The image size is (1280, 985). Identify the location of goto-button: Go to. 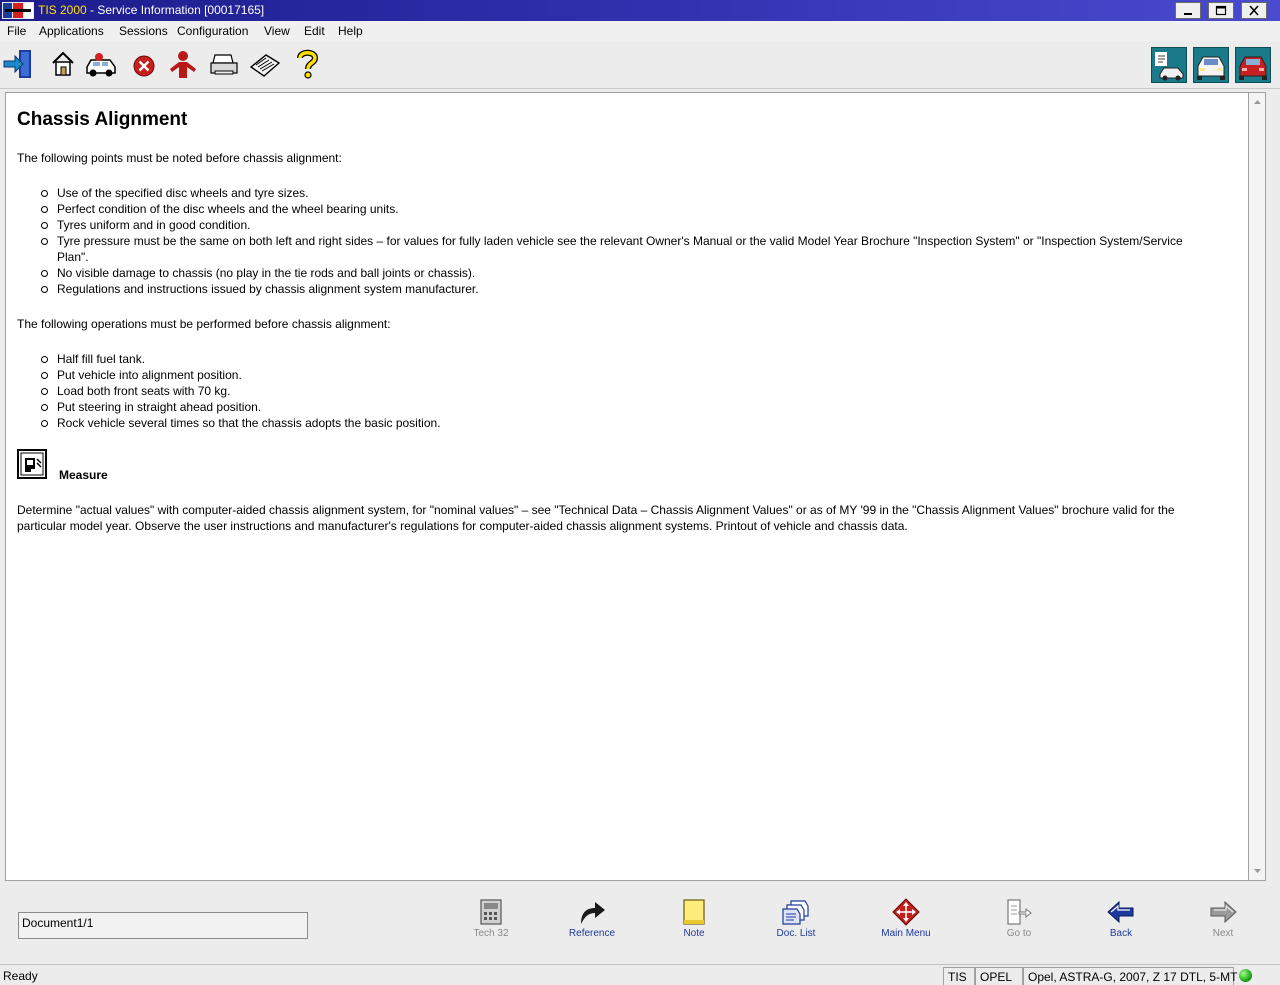
(1019, 918).